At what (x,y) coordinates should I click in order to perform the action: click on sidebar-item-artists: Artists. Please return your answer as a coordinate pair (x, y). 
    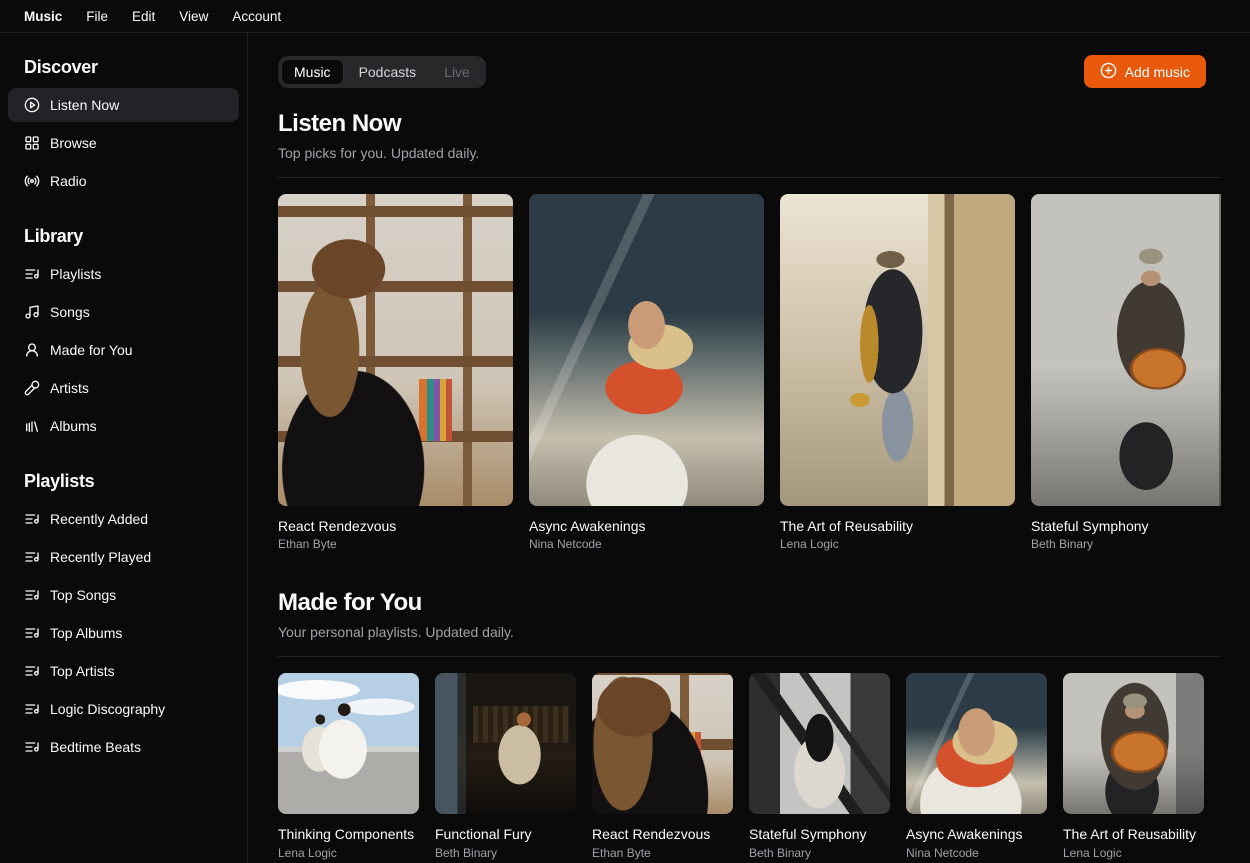
    Looking at the image, I should click on (123, 388).